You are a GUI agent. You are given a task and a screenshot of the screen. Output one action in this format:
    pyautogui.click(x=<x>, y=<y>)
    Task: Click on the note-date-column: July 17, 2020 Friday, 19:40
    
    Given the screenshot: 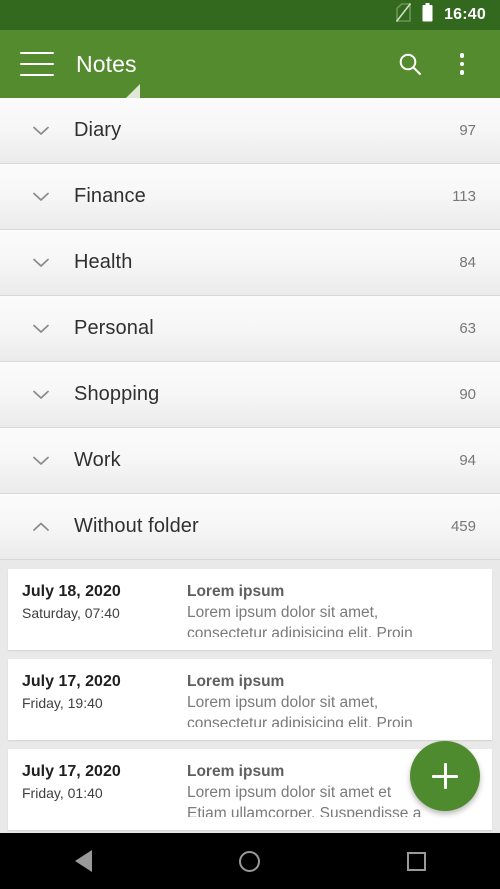 What is the action you would take?
    pyautogui.click(x=104, y=699)
    